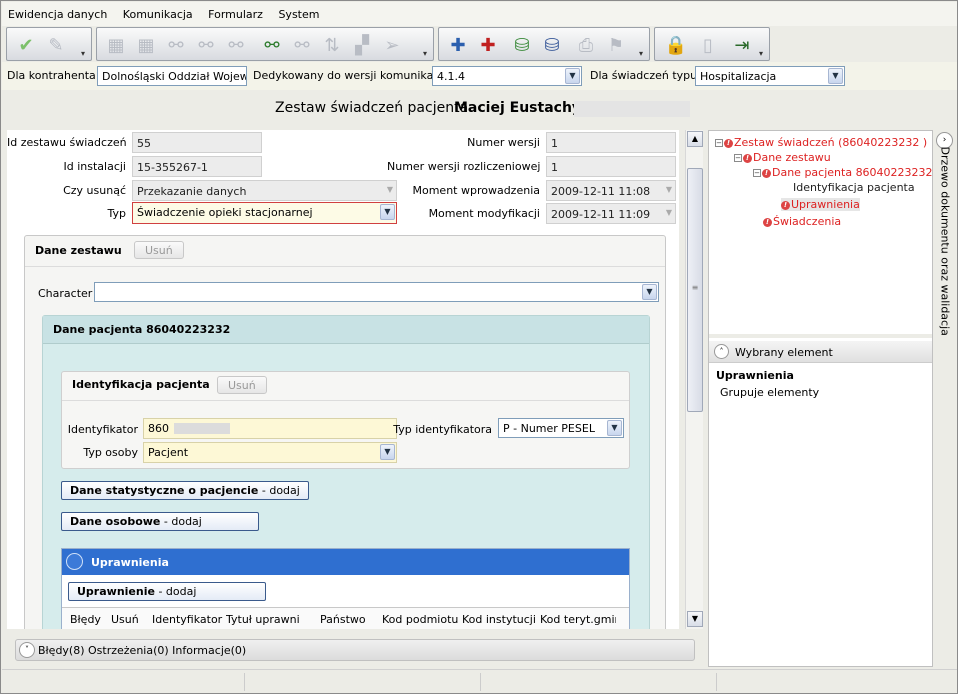  Describe the element at coordinates (159, 250) in the screenshot. I see `dane-zestawu-delete-button: Usuń` at that location.